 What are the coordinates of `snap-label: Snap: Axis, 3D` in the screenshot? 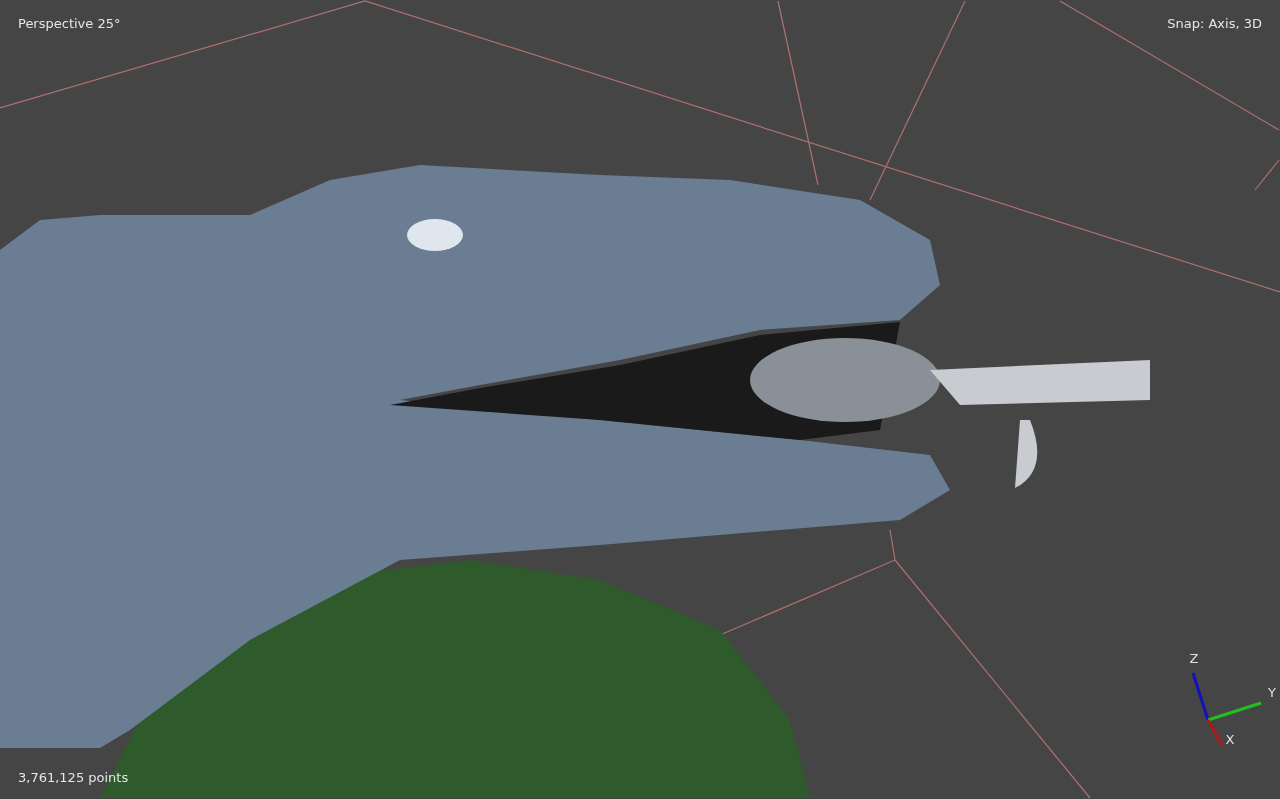 It's located at (1214, 23).